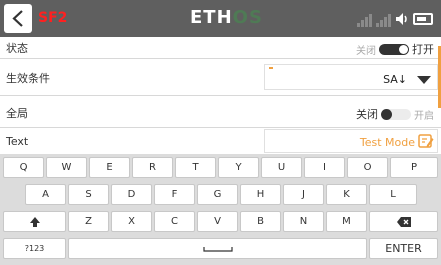 The width and height of the screenshot is (441, 265). I want to click on brand-logo: ETHOS, so click(226, 17).